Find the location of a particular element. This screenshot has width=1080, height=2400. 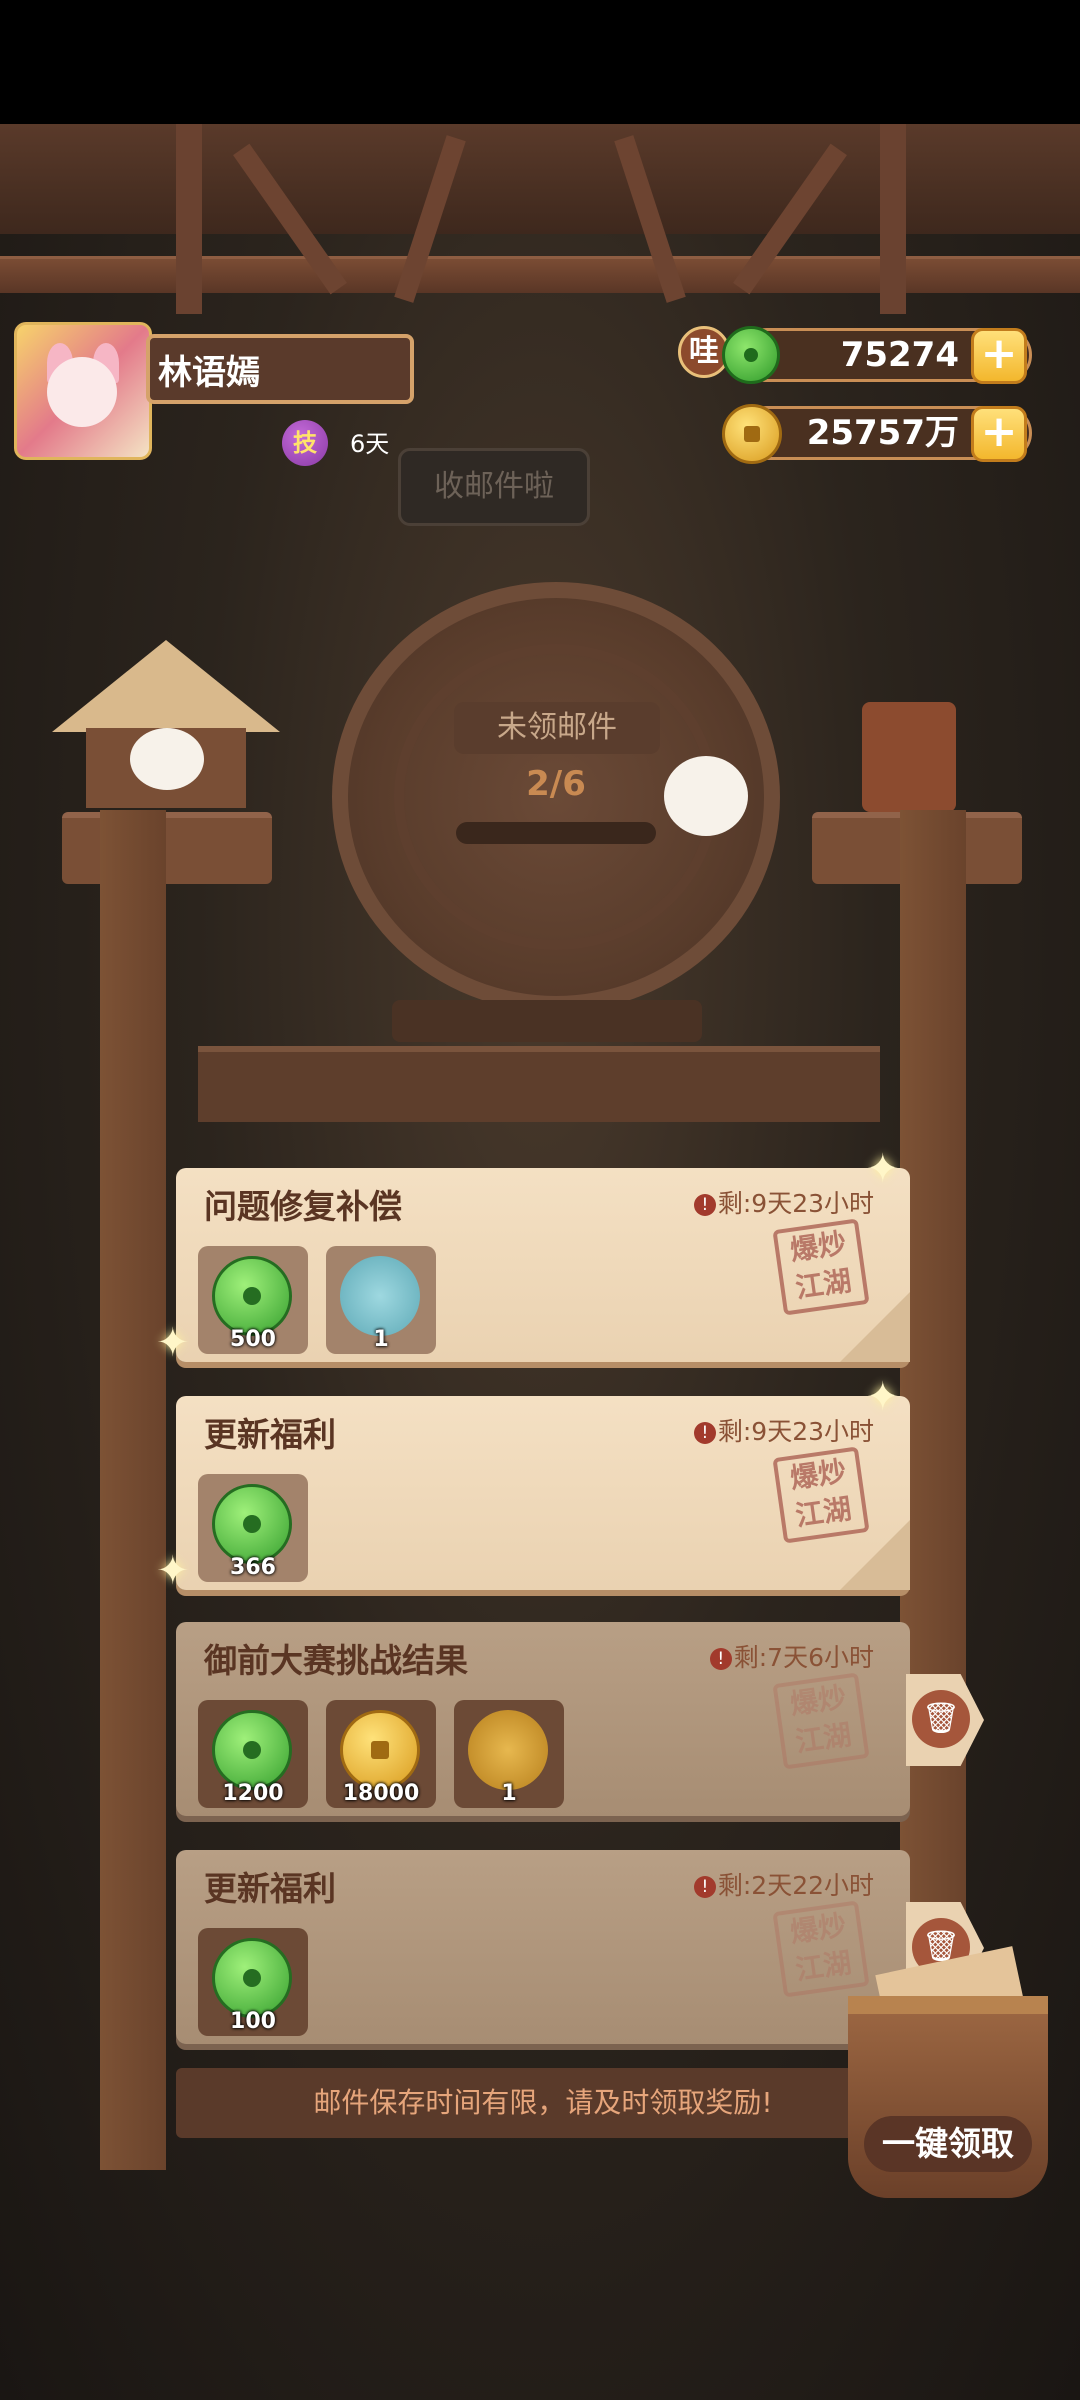

reward-item: 18000 is located at coordinates (381, 1754).